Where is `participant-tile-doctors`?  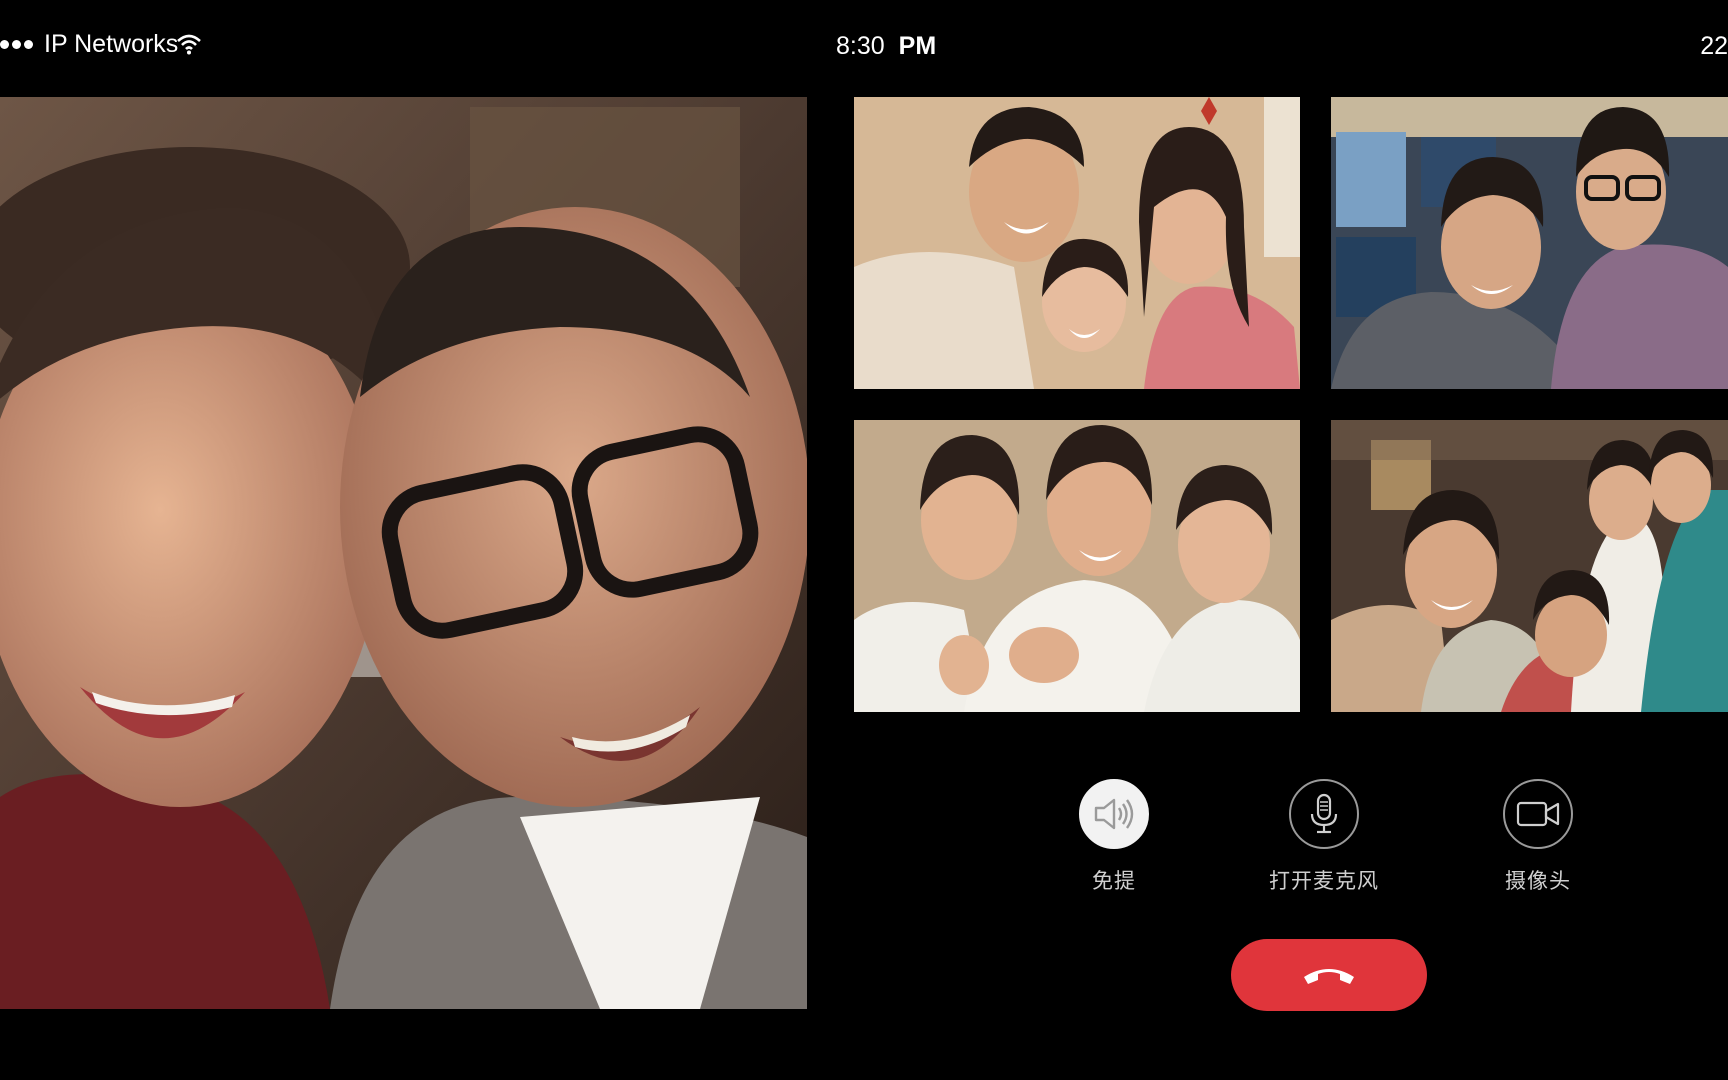
participant-tile-doctors is located at coordinates (1077, 566).